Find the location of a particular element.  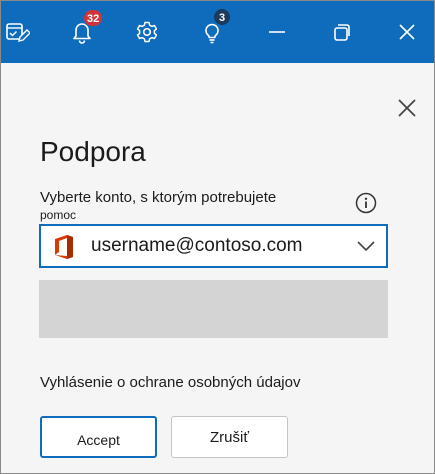

privacy-statement-link: Vyhlásenie o ochrane osobných údajov is located at coordinates (170, 382).